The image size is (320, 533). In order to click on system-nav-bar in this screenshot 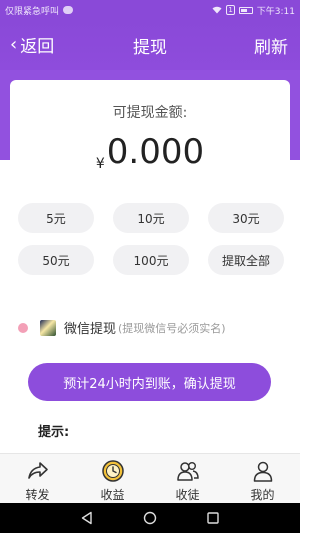, I will do `click(150, 518)`.